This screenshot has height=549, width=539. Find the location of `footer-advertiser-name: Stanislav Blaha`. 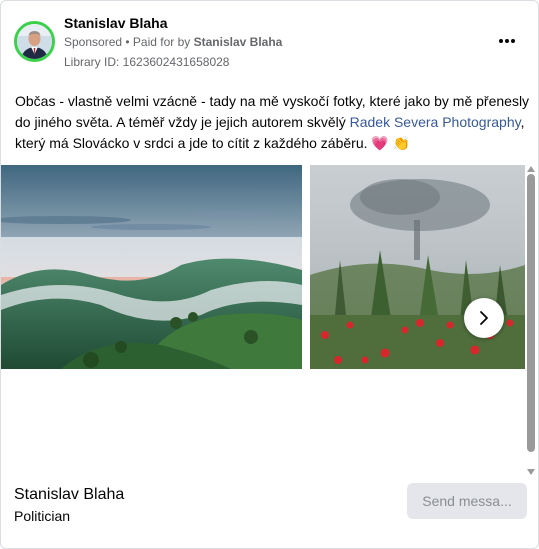

footer-advertiser-name: Stanislav Blaha is located at coordinates (69, 495).